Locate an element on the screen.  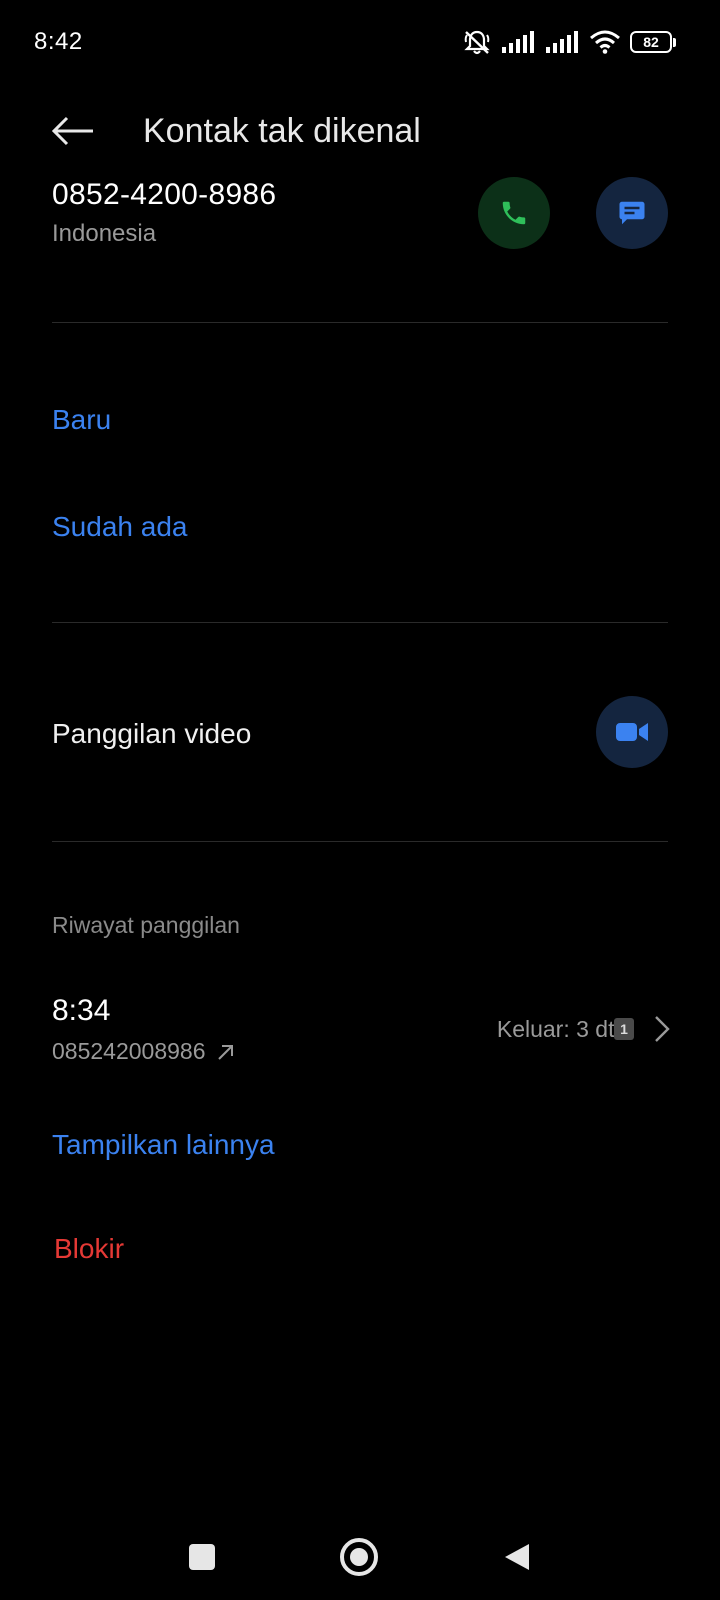
message-button is located at coordinates (632, 213).